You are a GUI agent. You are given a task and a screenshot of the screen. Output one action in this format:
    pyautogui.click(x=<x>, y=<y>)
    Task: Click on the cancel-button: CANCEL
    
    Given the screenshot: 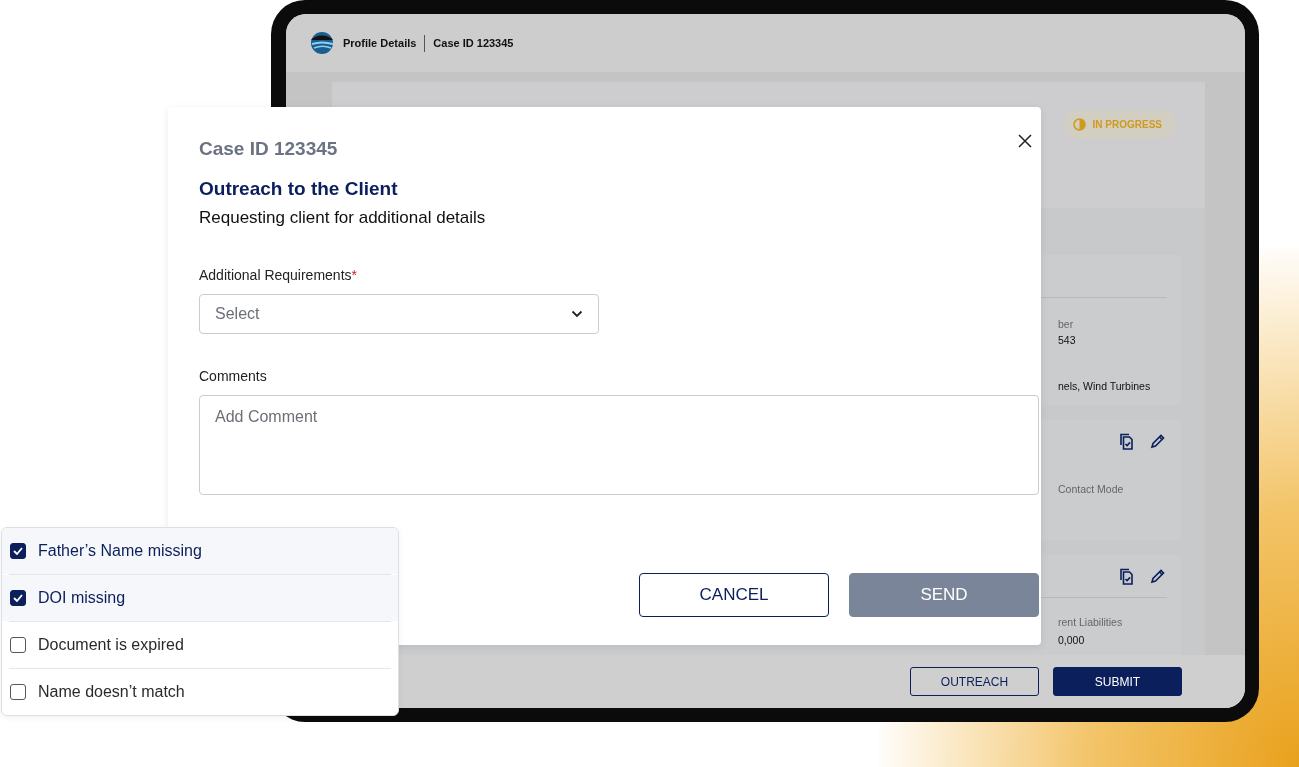 What is the action you would take?
    pyautogui.click(x=734, y=595)
    